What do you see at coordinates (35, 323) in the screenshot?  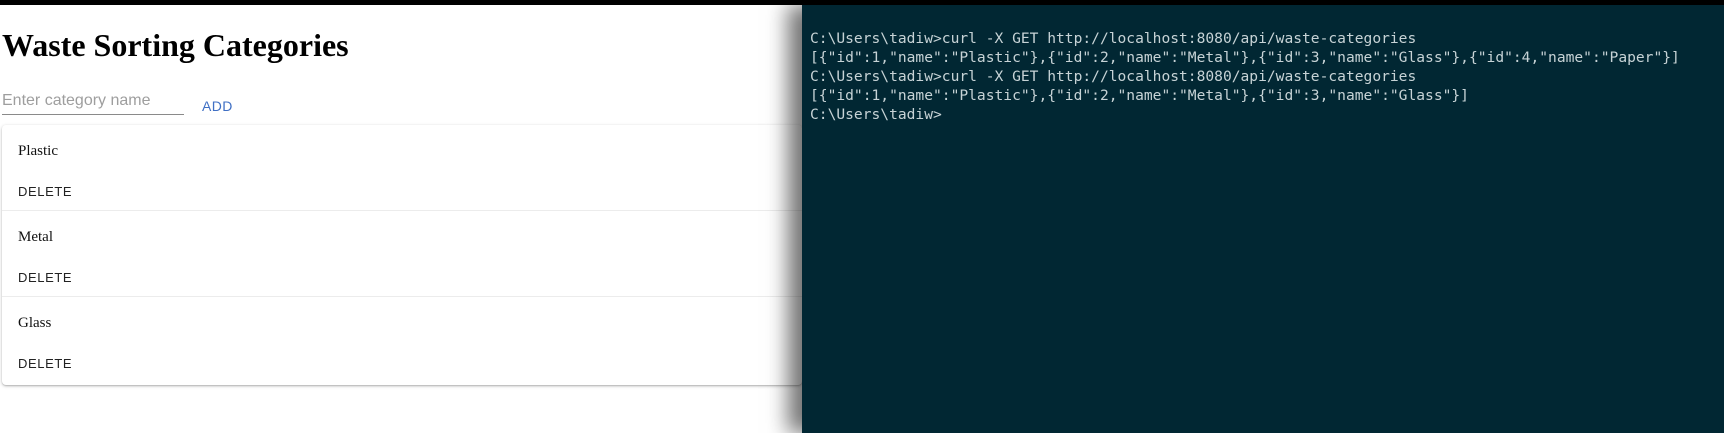 I see `category-name: Glass` at bounding box center [35, 323].